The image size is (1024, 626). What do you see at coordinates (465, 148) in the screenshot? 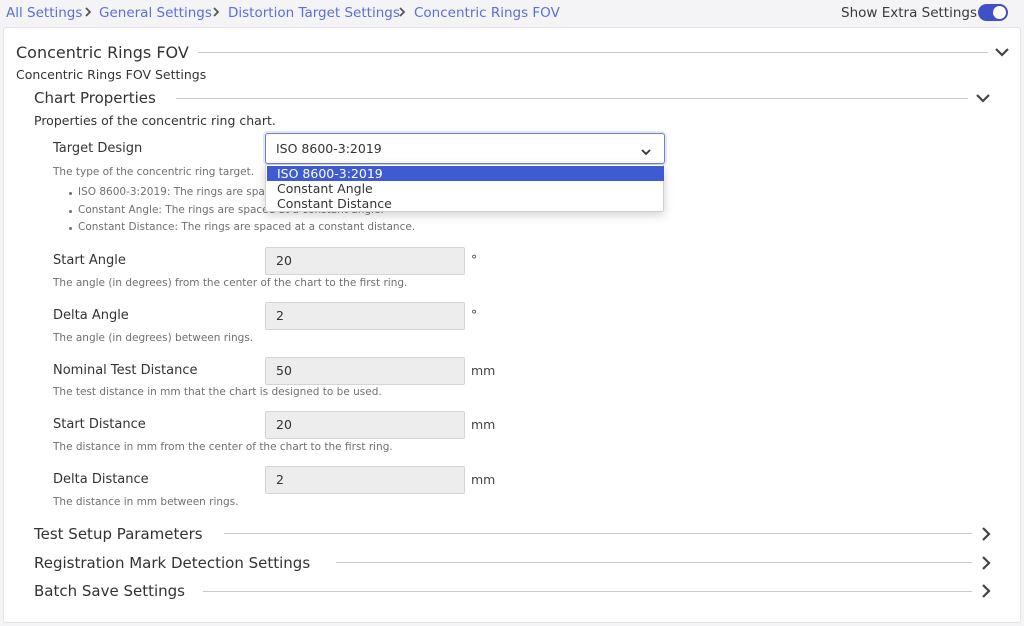
I see `target-design-select: ISO 8600-3:2019` at bounding box center [465, 148].